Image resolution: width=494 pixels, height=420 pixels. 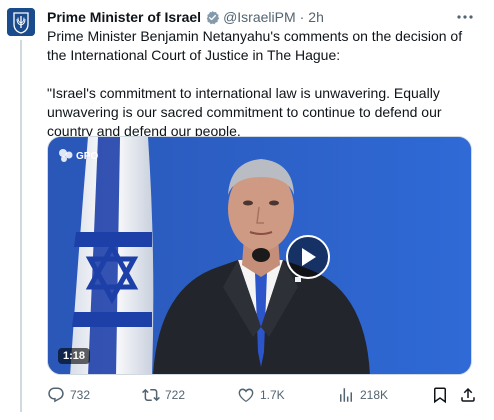 I want to click on bookmark-button, so click(x=442, y=395).